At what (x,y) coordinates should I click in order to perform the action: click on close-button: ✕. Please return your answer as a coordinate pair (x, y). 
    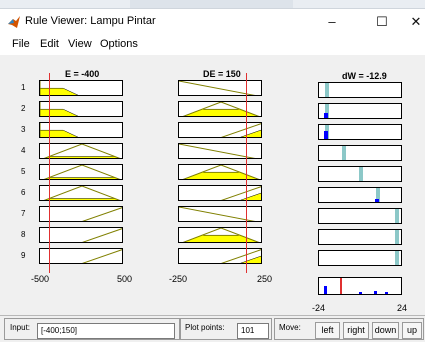
    Looking at the image, I should click on (414, 22).